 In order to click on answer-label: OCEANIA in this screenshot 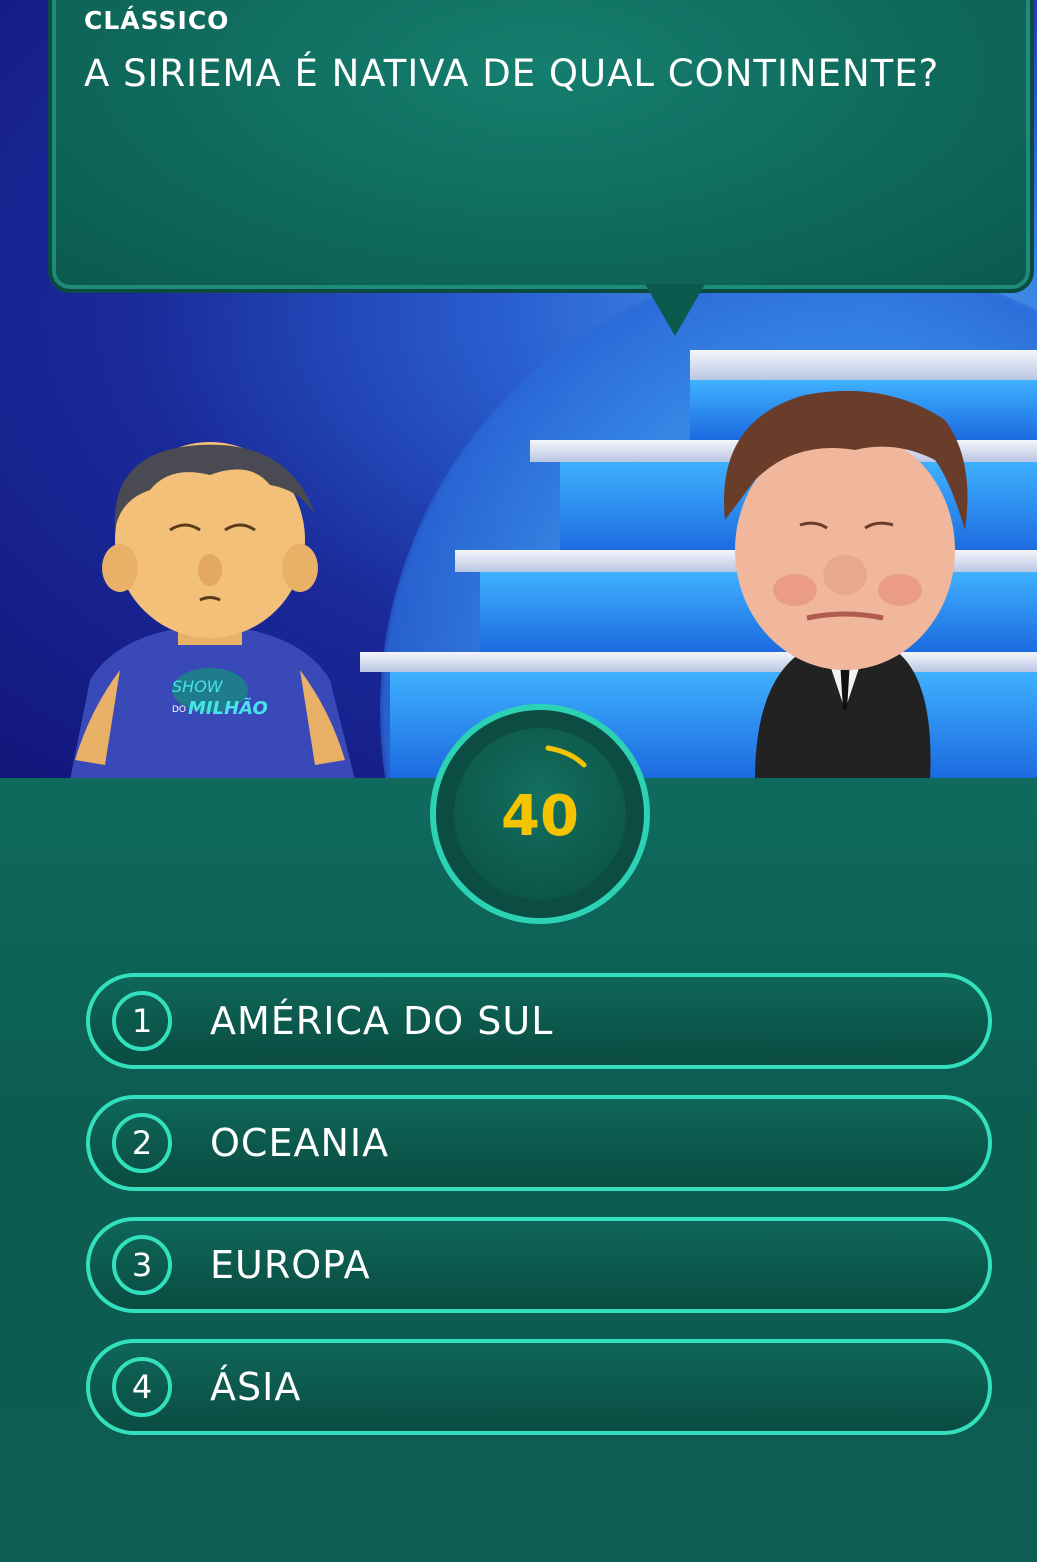, I will do `click(300, 1143)`.